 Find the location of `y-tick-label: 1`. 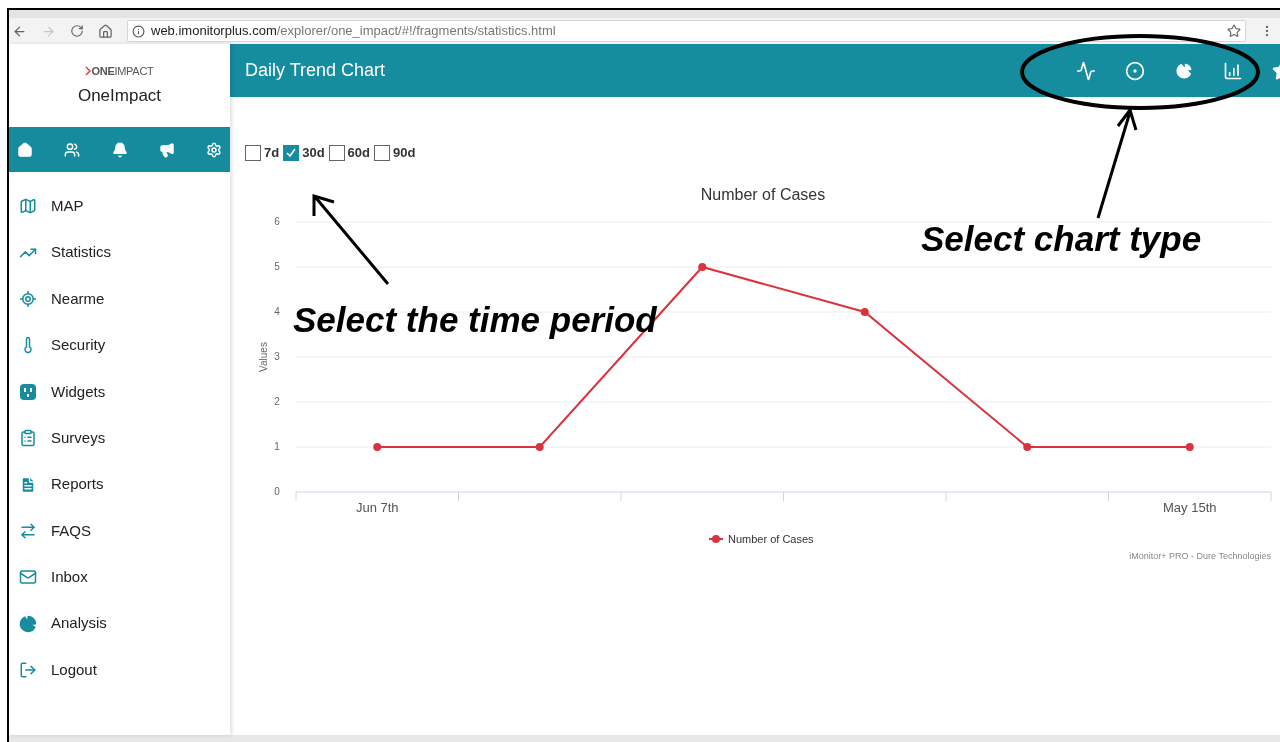

y-tick-label: 1 is located at coordinates (277, 446).